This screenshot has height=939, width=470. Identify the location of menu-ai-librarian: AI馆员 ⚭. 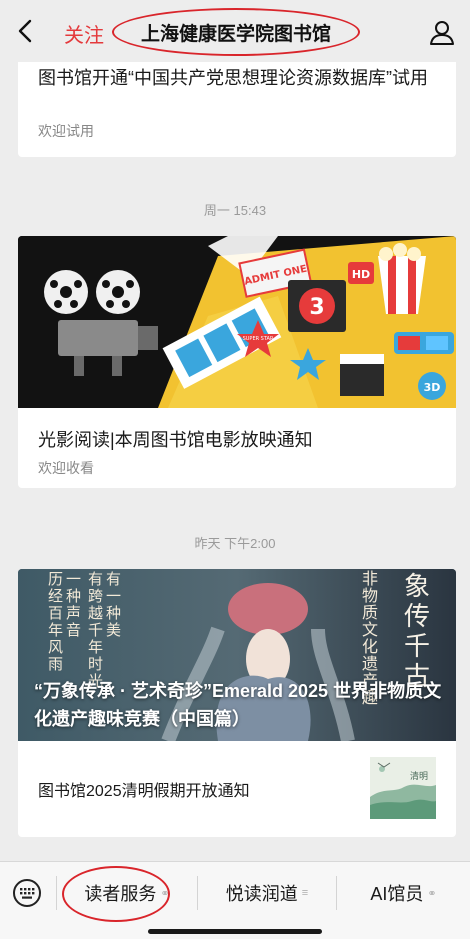
(403, 893).